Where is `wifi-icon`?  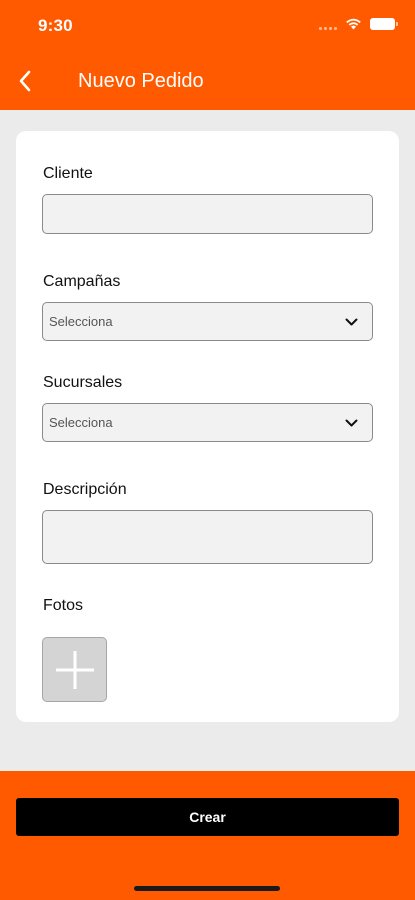
wifi-icon is located at coordinates (353, 24).